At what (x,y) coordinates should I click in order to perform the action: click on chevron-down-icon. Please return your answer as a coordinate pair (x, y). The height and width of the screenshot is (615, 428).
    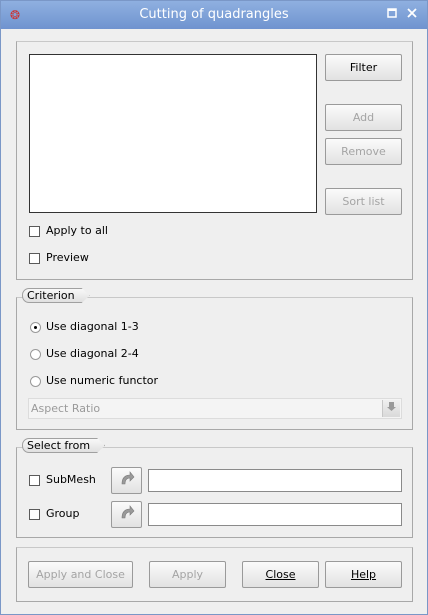
    Looking at the image, I should click on (391, 408).